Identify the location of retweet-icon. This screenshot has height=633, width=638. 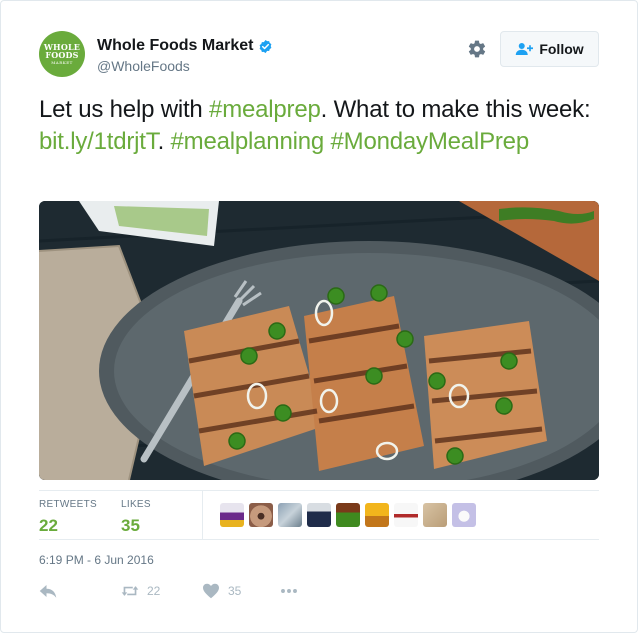
(130, 591).